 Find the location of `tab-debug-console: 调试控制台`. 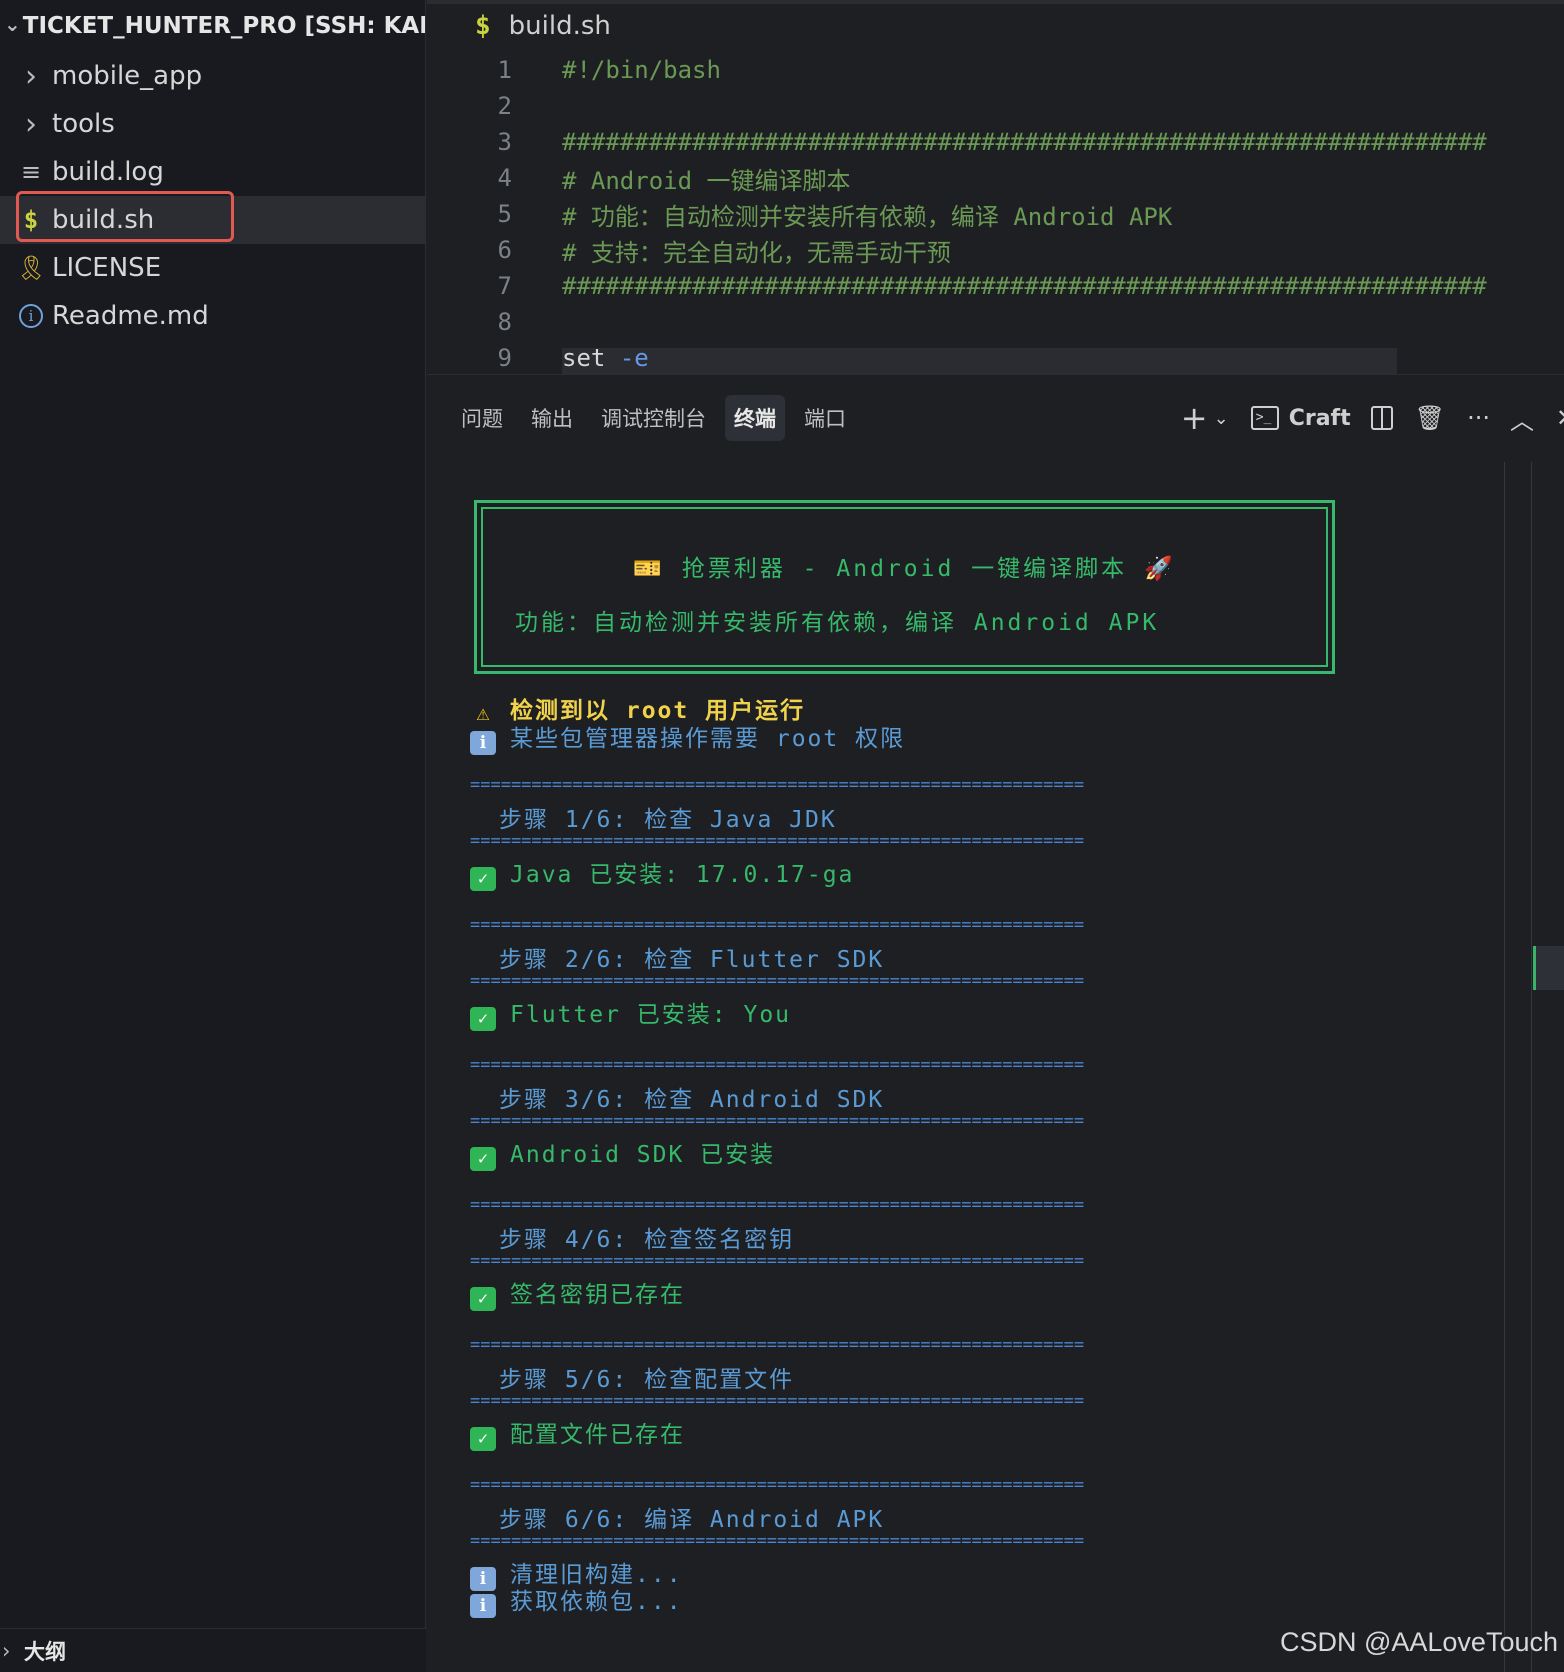

tab-debug-console: 调试控制台 is located at coordinates (653, 418).